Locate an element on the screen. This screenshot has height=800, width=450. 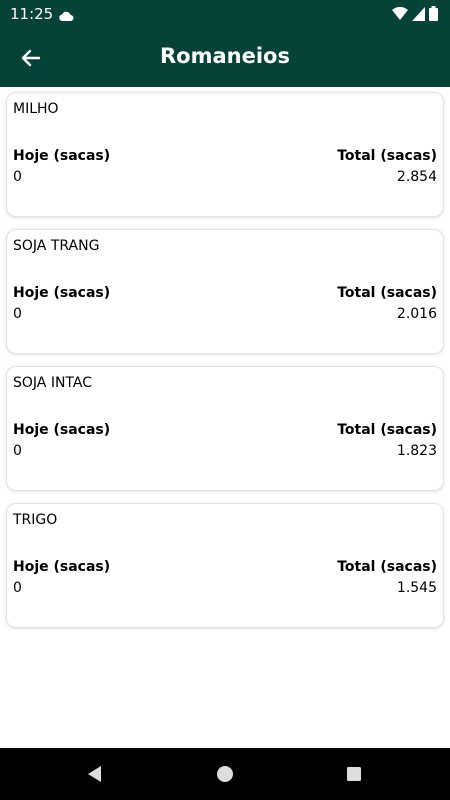
back-triangle-icon is located at coordinates (94, 774).